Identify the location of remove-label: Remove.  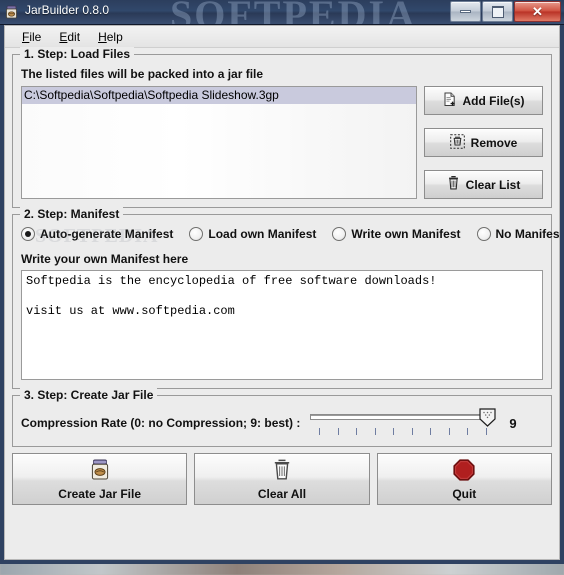
(494, 142).